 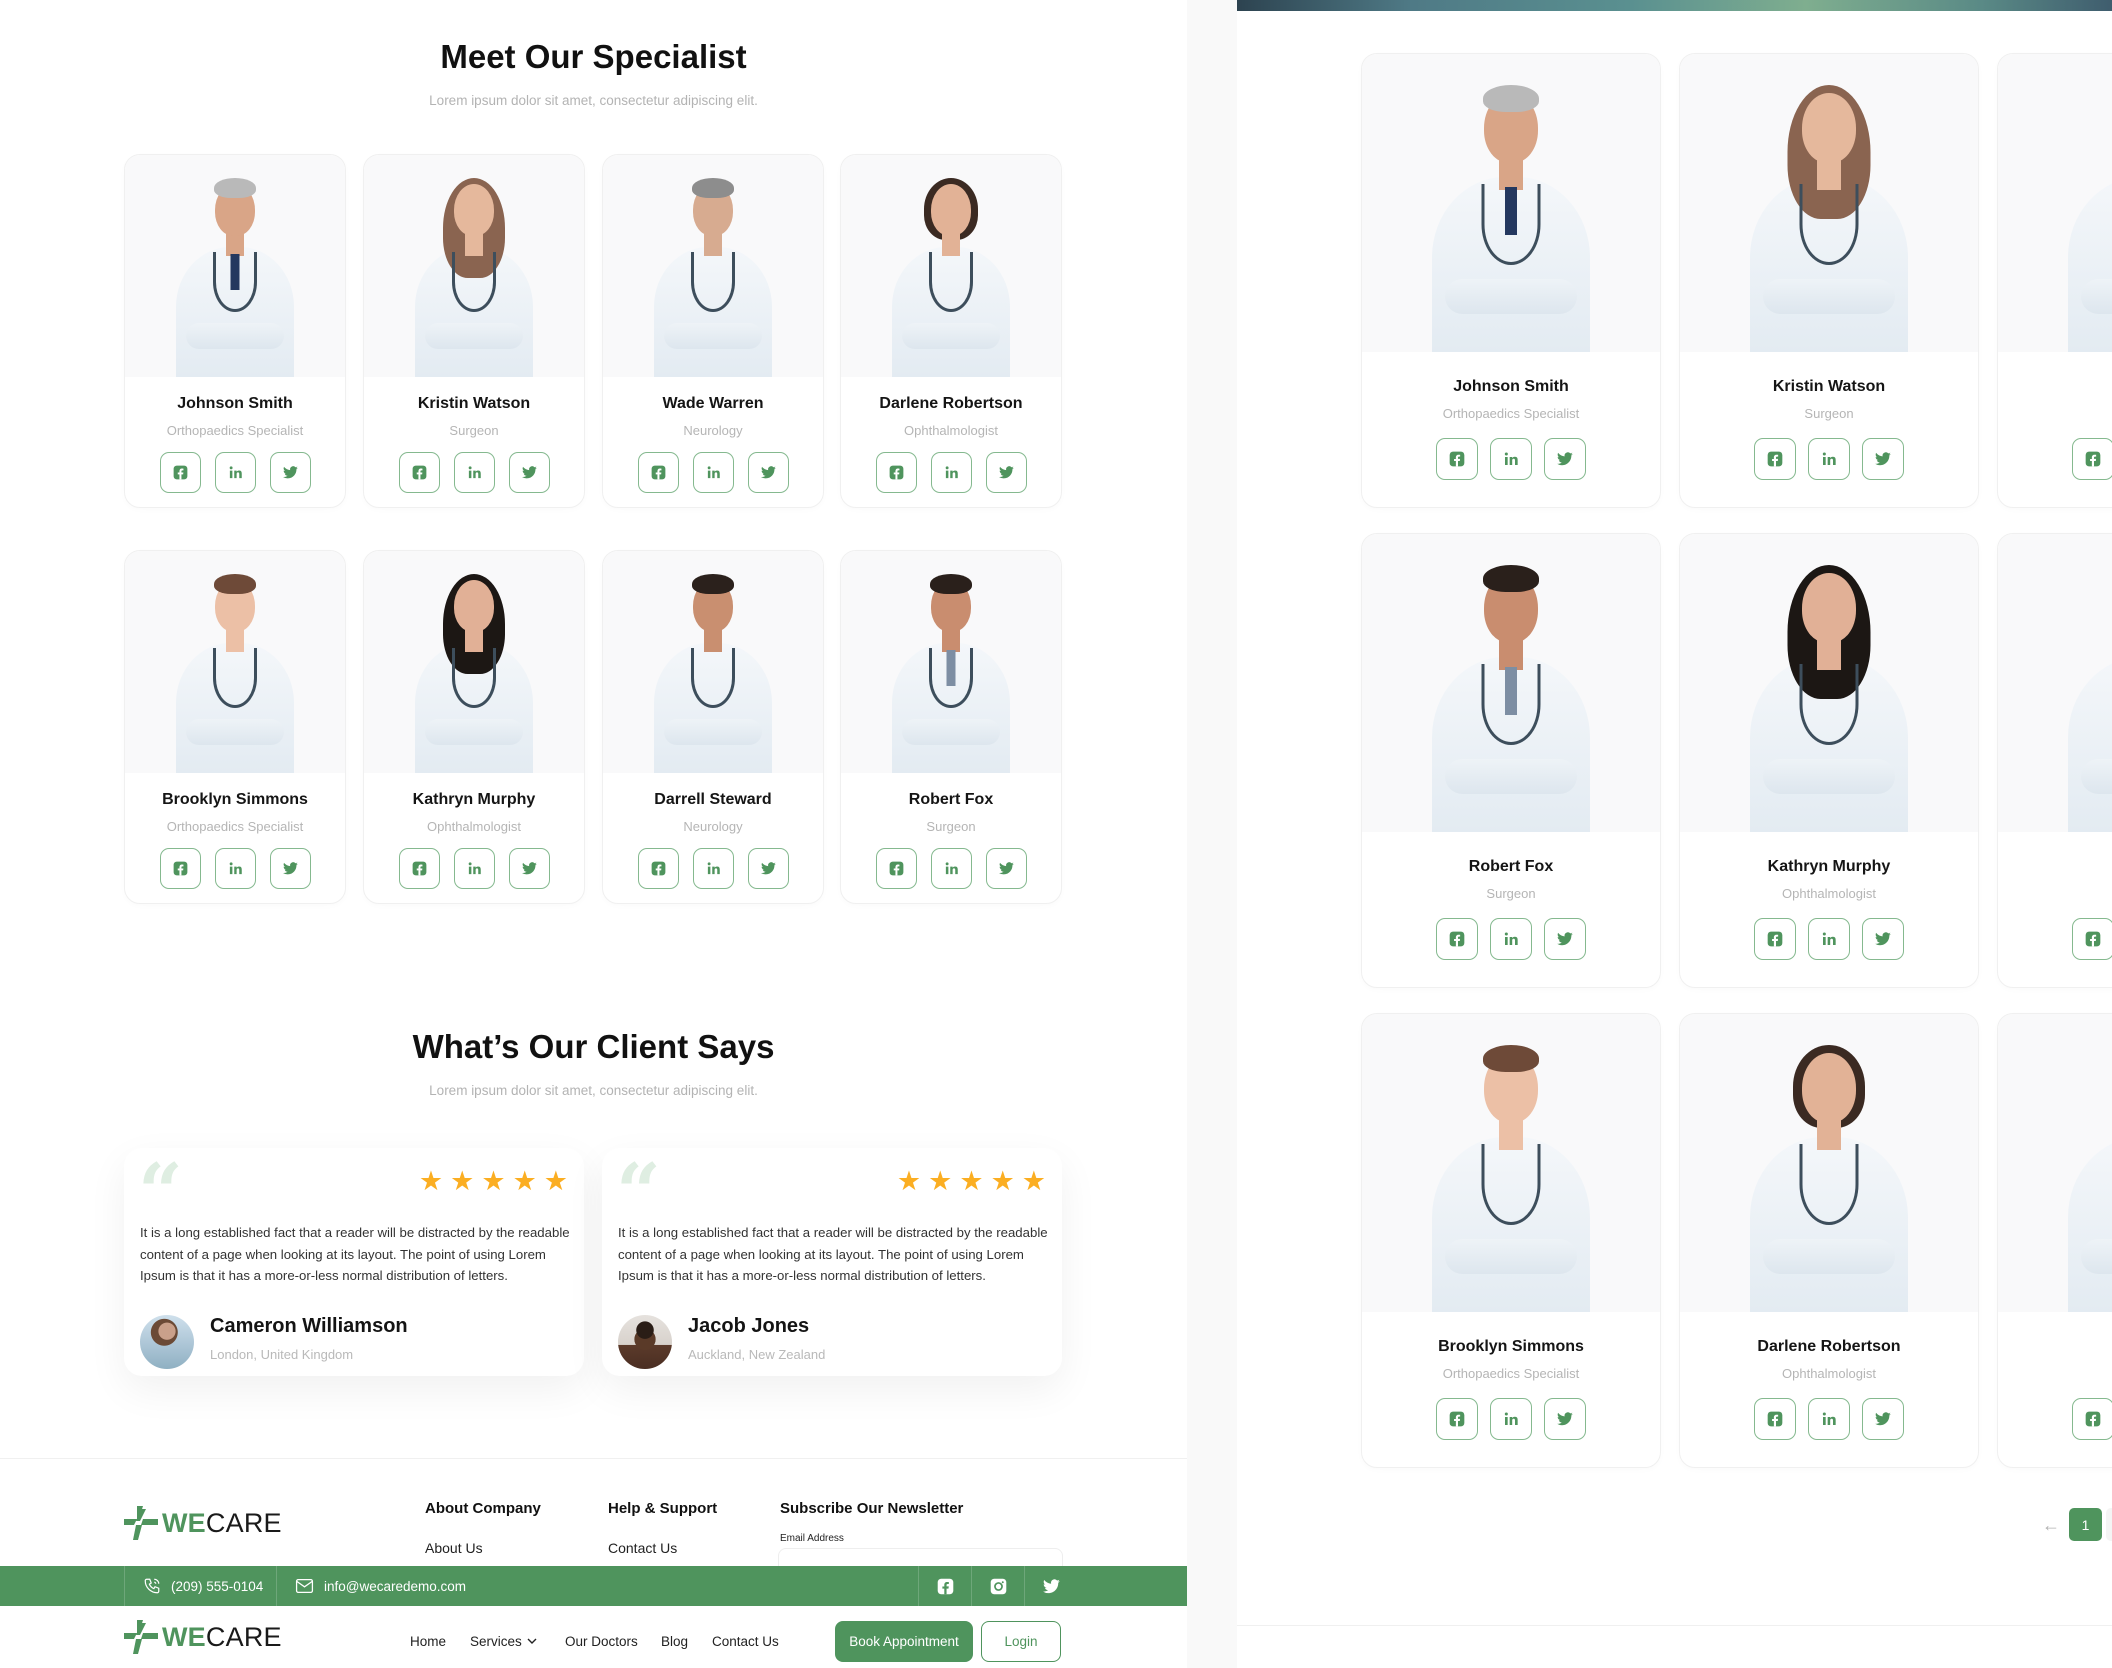 What do you see at coordinates (749, 1326) in the screenshot?
I see `client-name: Jacob Jones` at bounding box center [749, 1326].